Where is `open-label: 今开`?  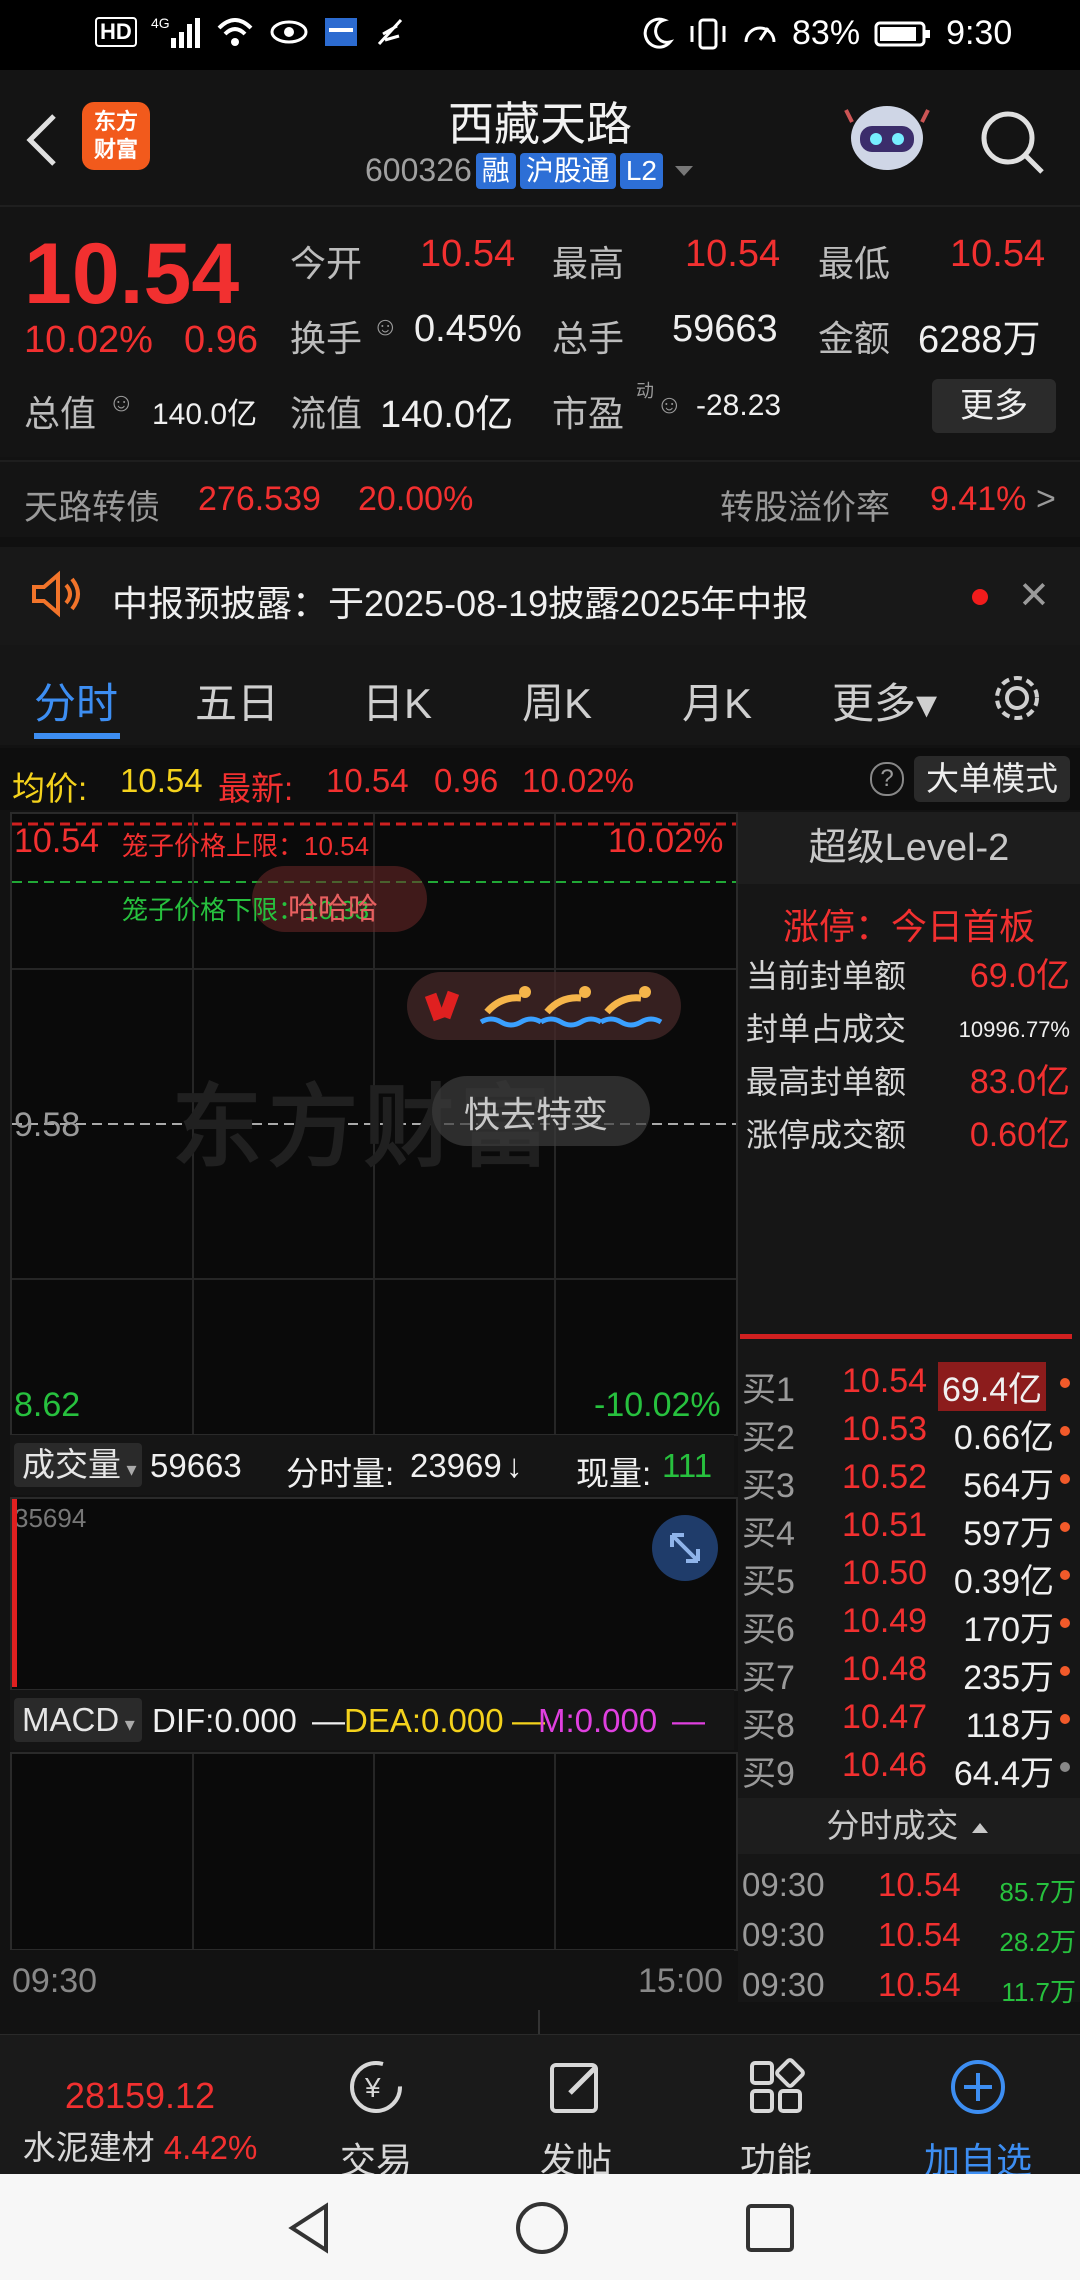
open-label: 今开 is located at coordinates (326, 263).